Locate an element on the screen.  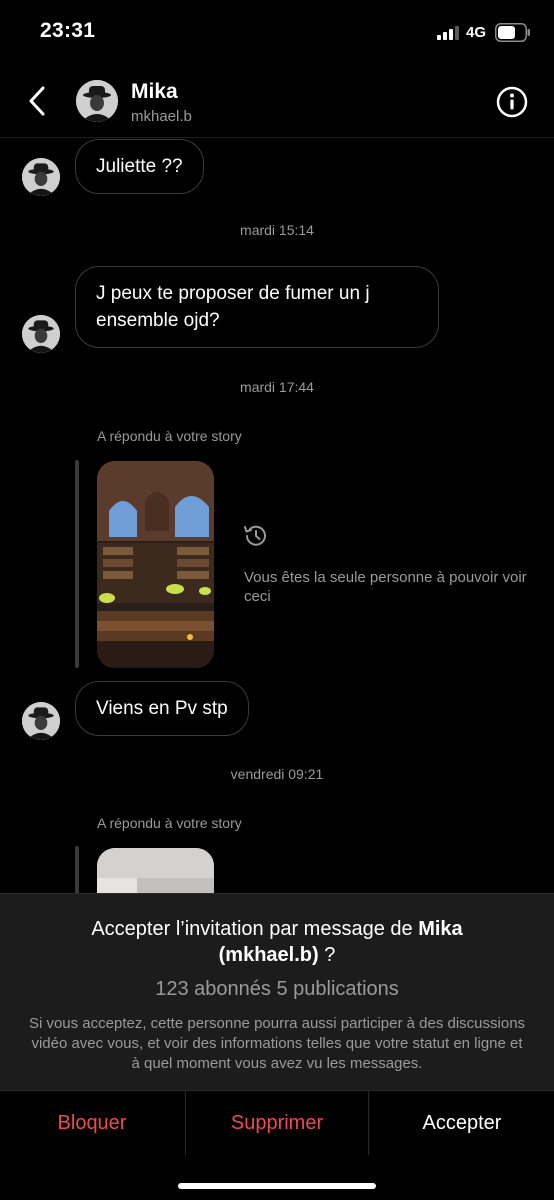
accept-button: Accepter is located at coordinates (462, 1123).